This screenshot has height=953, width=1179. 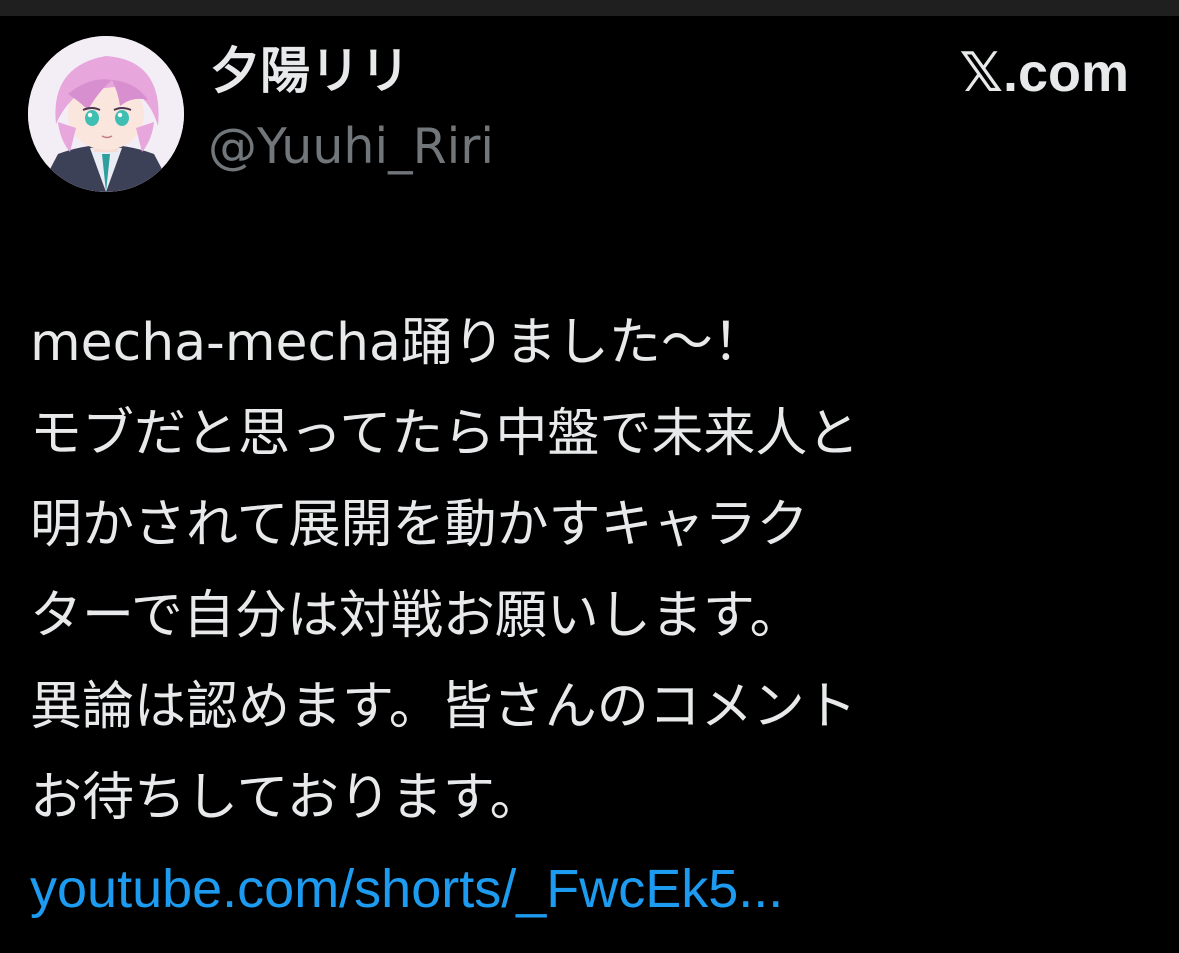 What do you see at coordinates (1065, 73) in the screenshot?
I see `site-domain-suffix: .com` at bounding box center [1065, 73].